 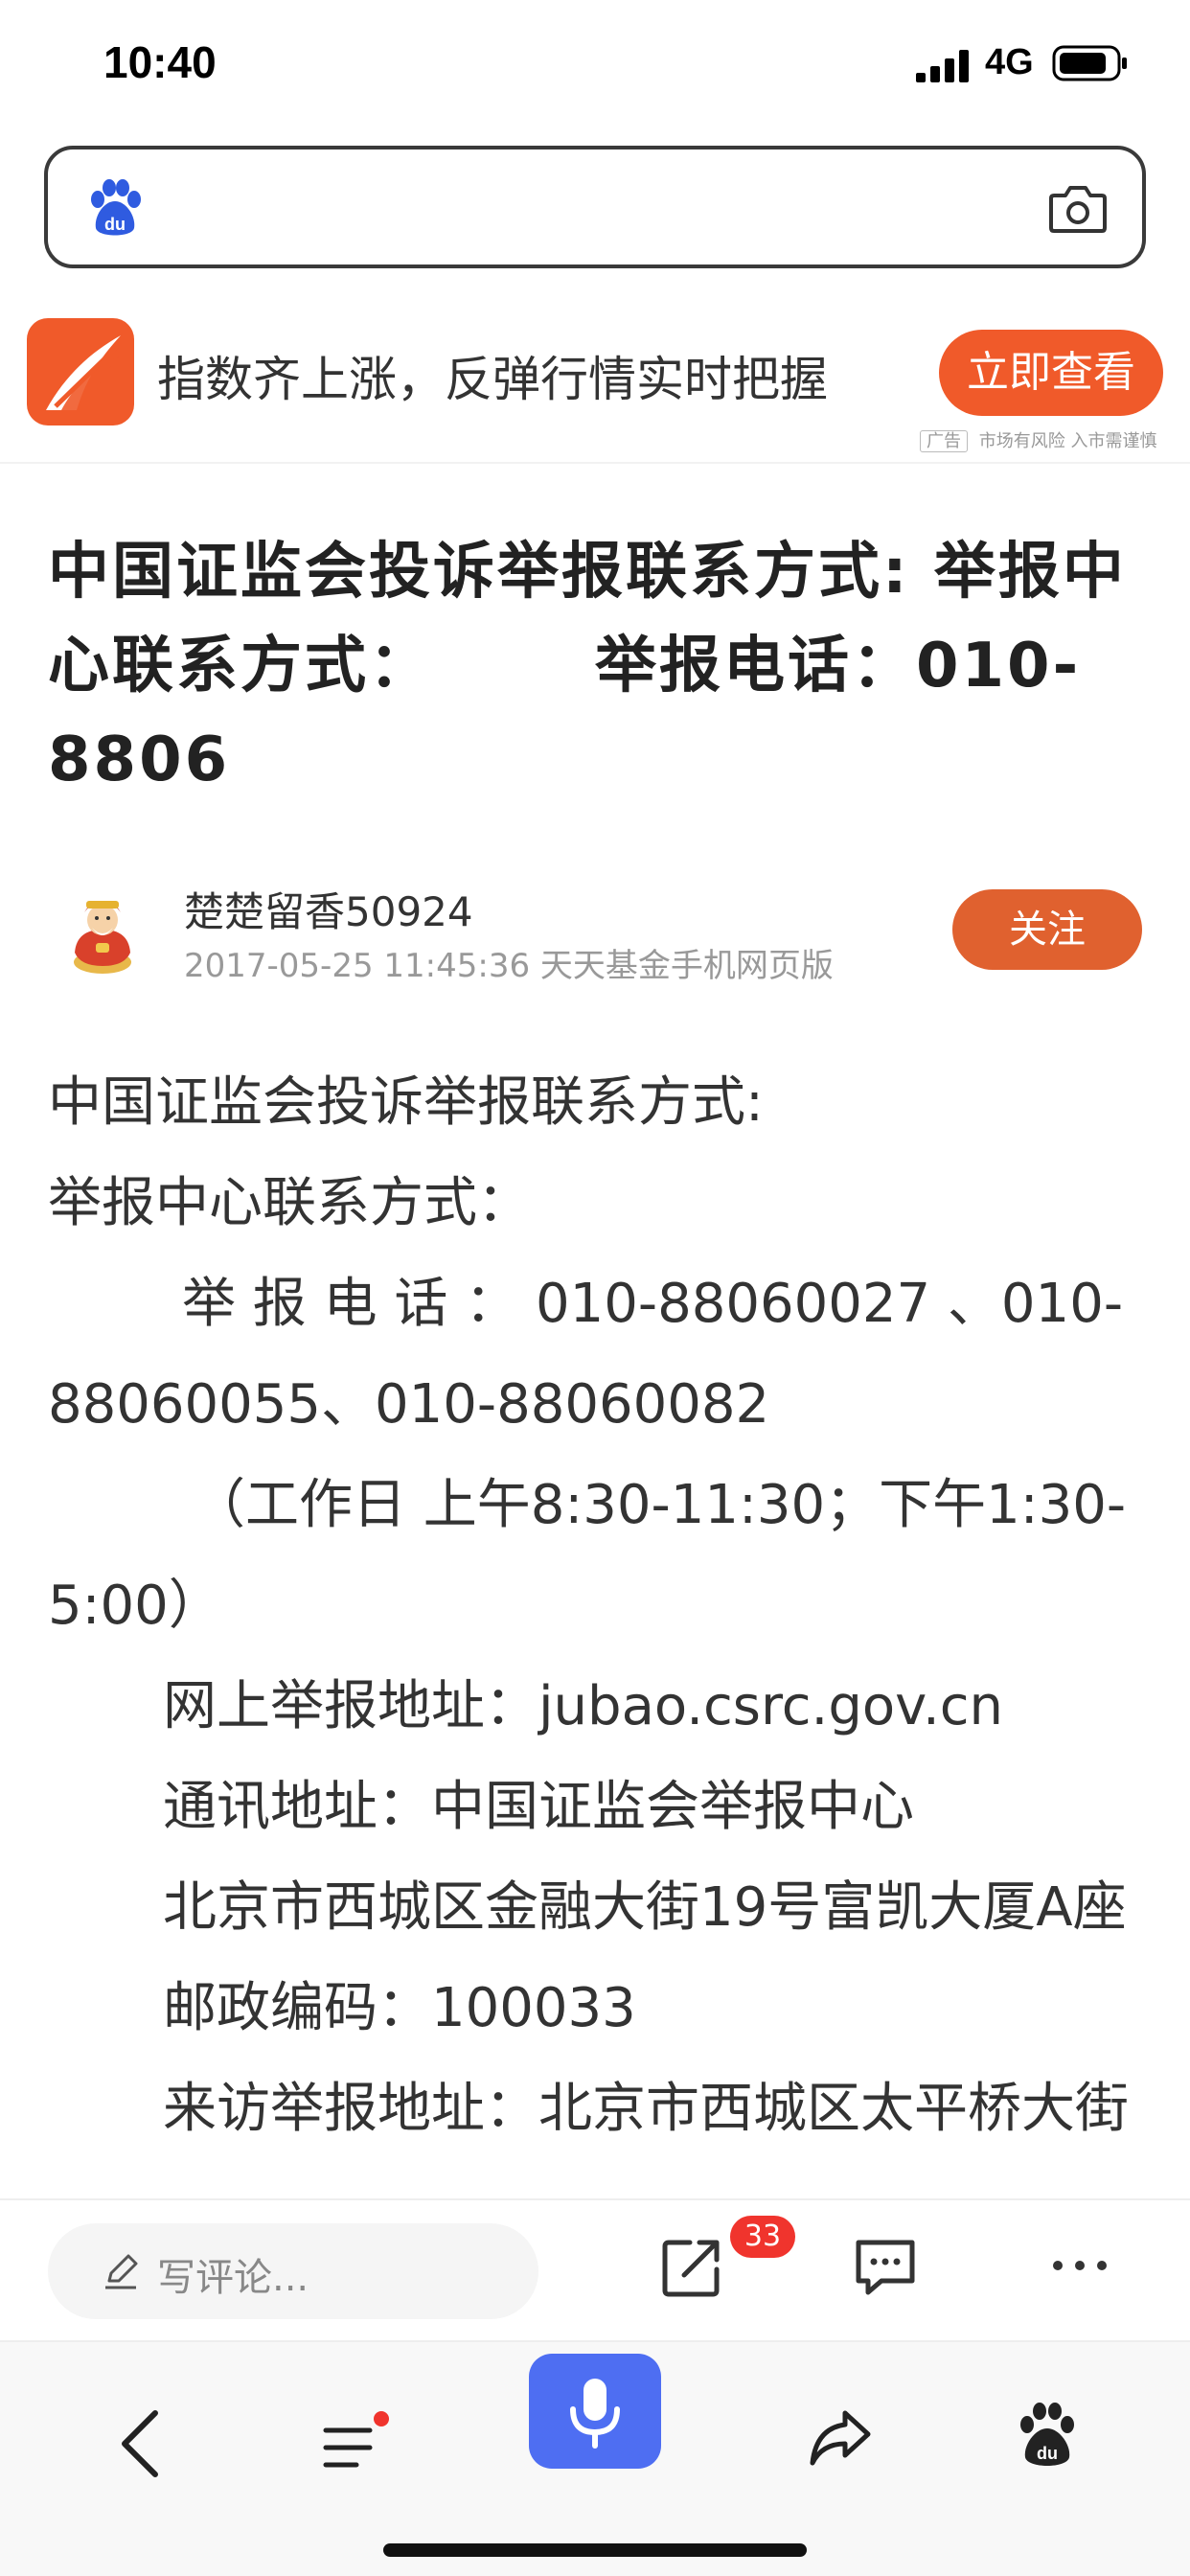 I want to click on paragraph: 中国证监会投诉举报联系方式:, so click(x=406, y=1102).